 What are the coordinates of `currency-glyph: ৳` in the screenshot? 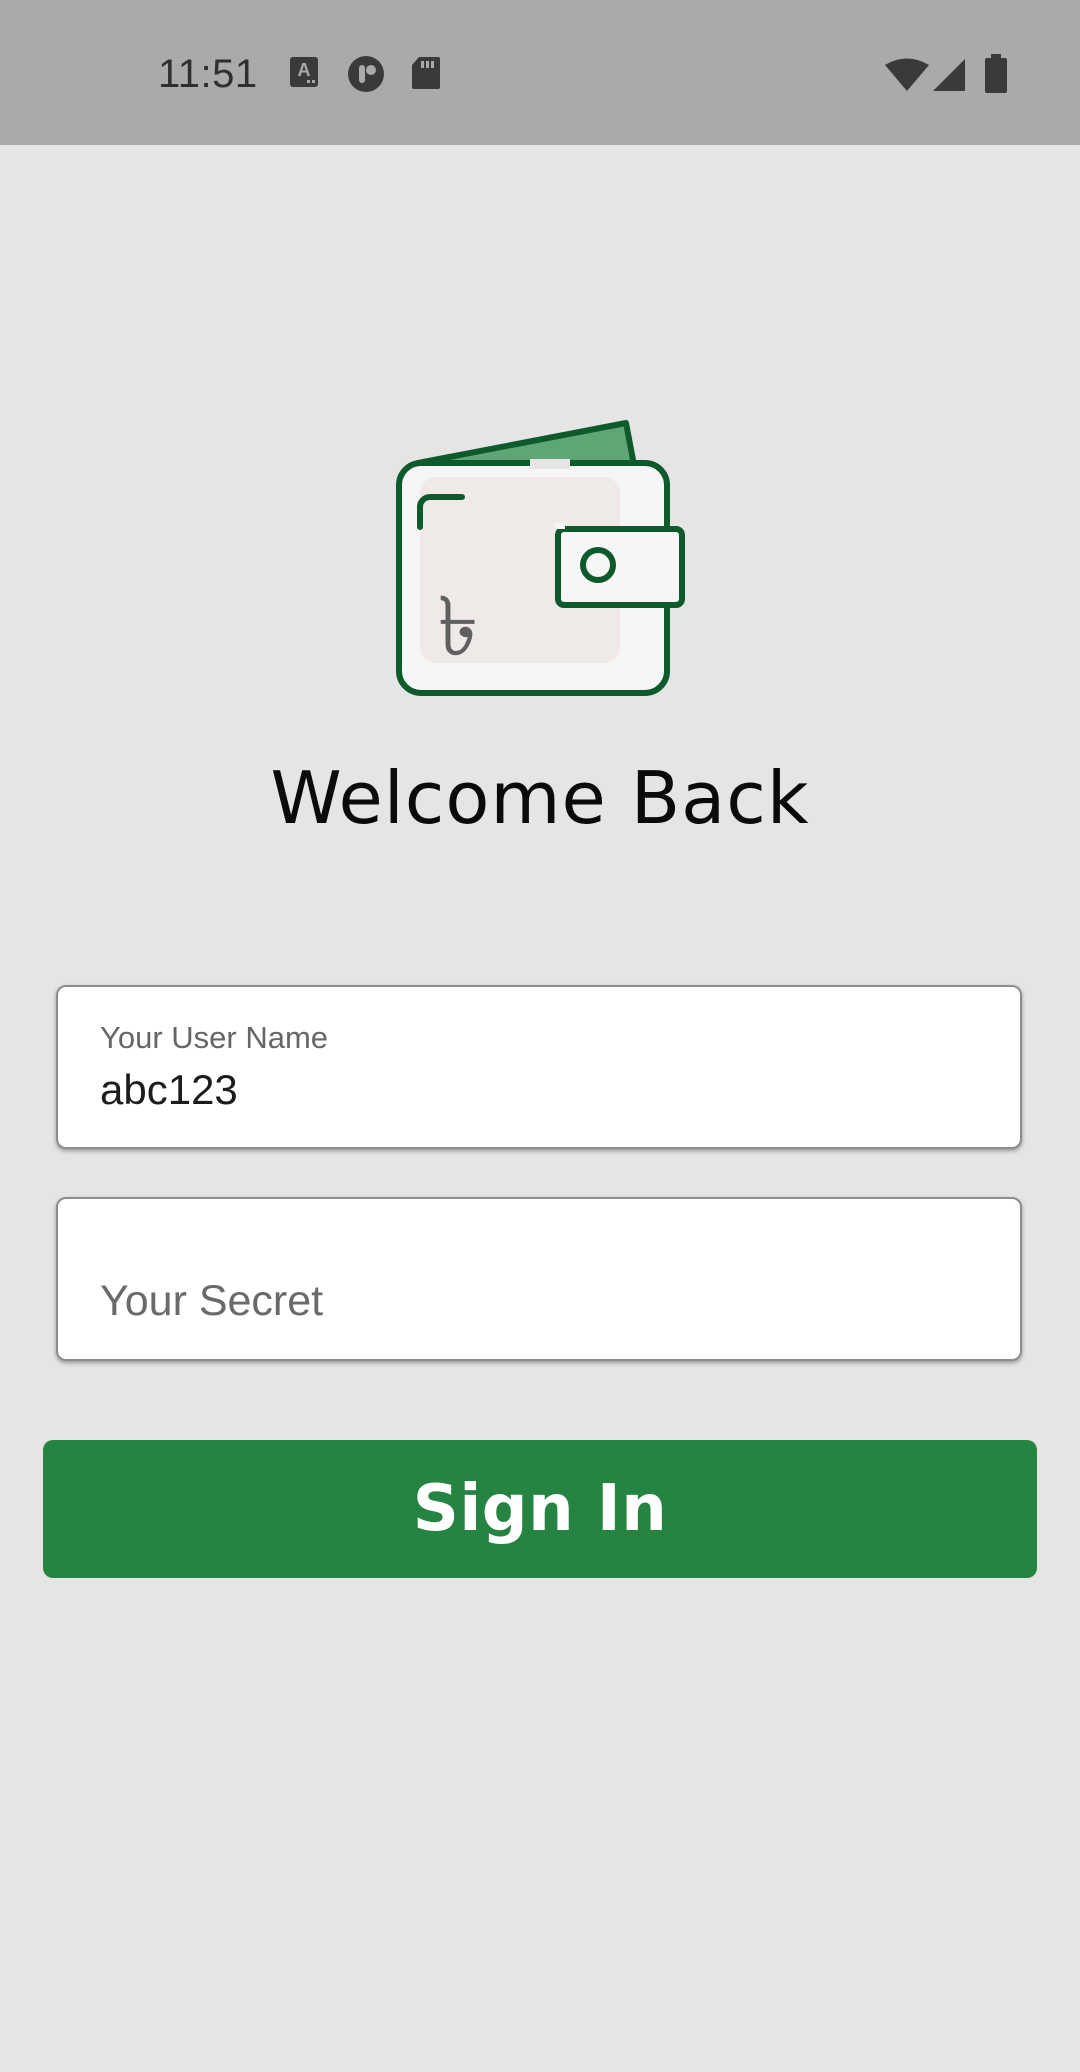 It's located at (458, 627).